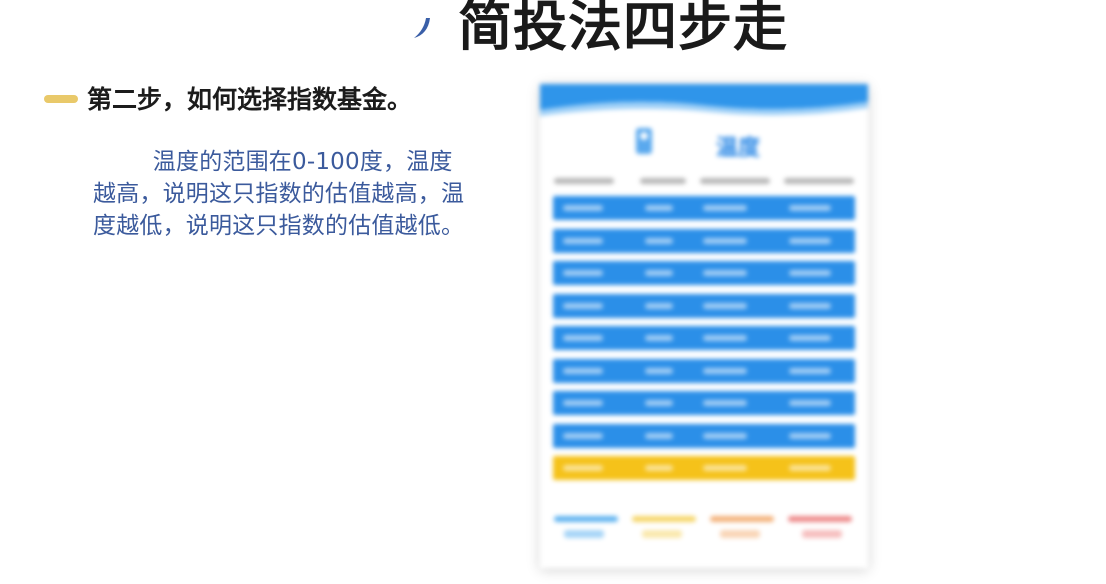 The image size is (1106, 584). What do you see at coordinates (61, 99) in the screenshot?
I see `bullet-marker` at bounding box center [61, 99].